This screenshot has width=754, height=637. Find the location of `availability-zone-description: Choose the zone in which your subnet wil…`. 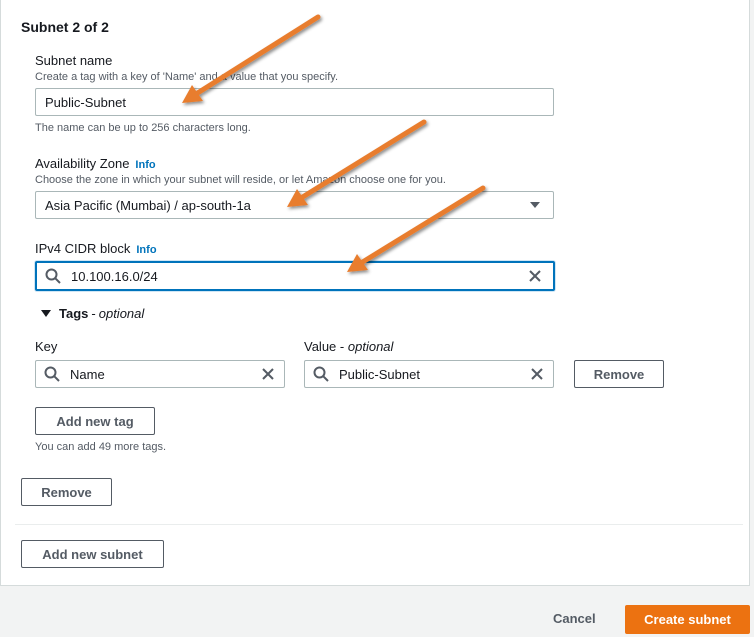

availability-zone-description: Choose the zone in which your subnet wil… is located at coordinates (240, 180).